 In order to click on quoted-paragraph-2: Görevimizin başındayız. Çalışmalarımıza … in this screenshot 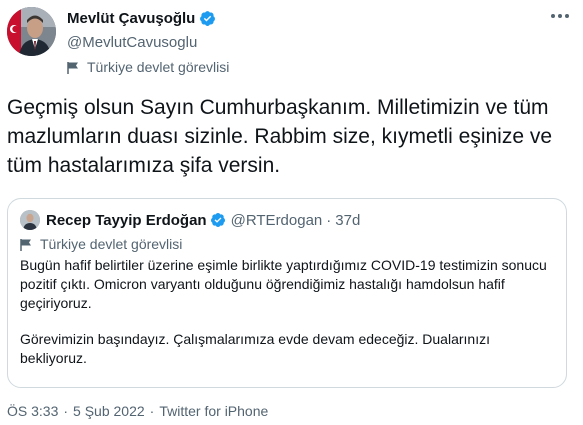, I will do `click(255, 348)`.